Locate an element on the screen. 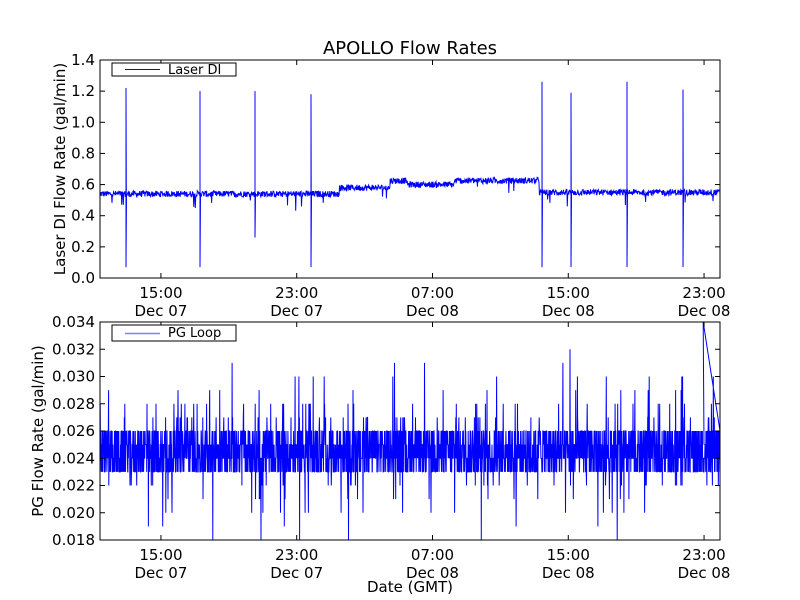 This screenshot has height=600, width=800. y-tick-label: 0.030 is located at coordinates (73, 377).